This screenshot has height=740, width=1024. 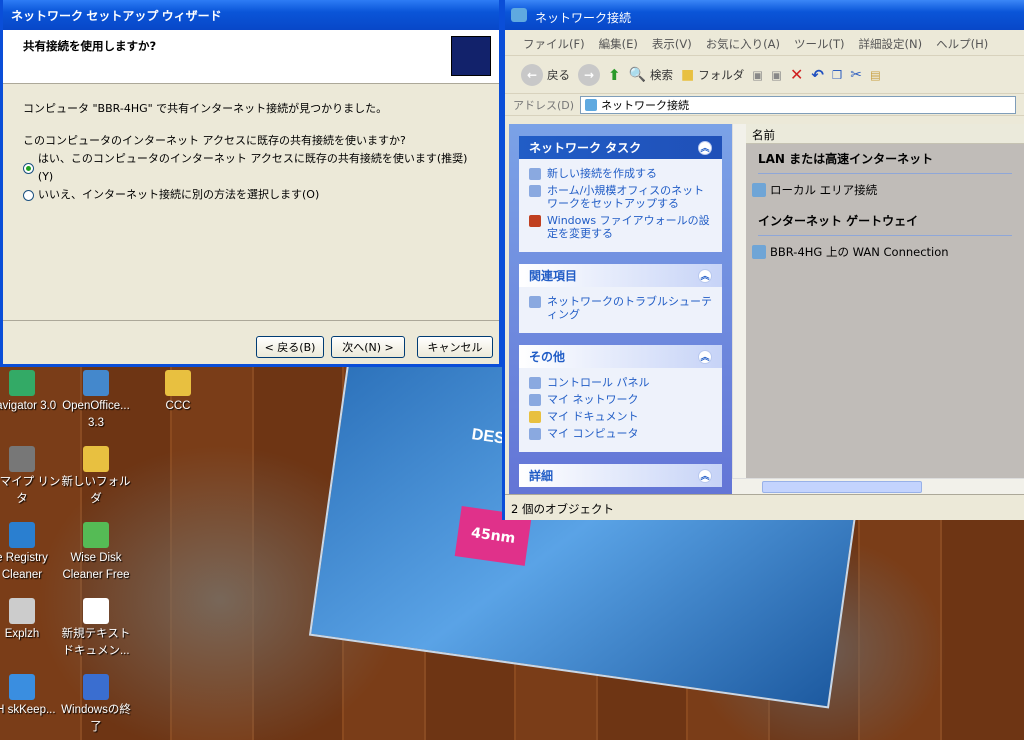 What do you see at coordinates (672, 43) in the screenshot?
I see `menu-view: 表示(V)` at bounding box center [672, 43].